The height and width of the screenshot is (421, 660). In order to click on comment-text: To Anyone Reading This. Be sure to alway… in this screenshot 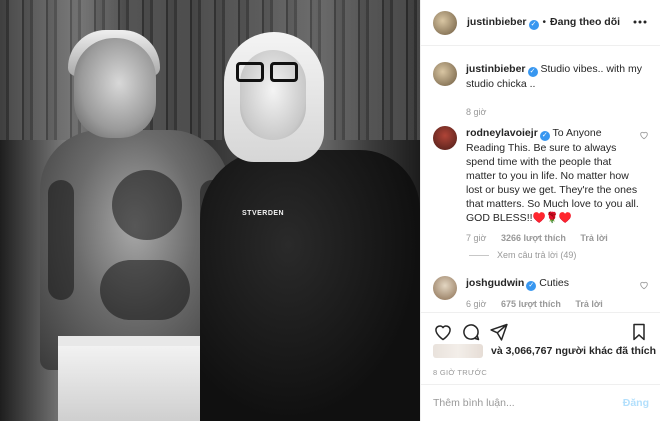, I will do `click(552, 175)`.